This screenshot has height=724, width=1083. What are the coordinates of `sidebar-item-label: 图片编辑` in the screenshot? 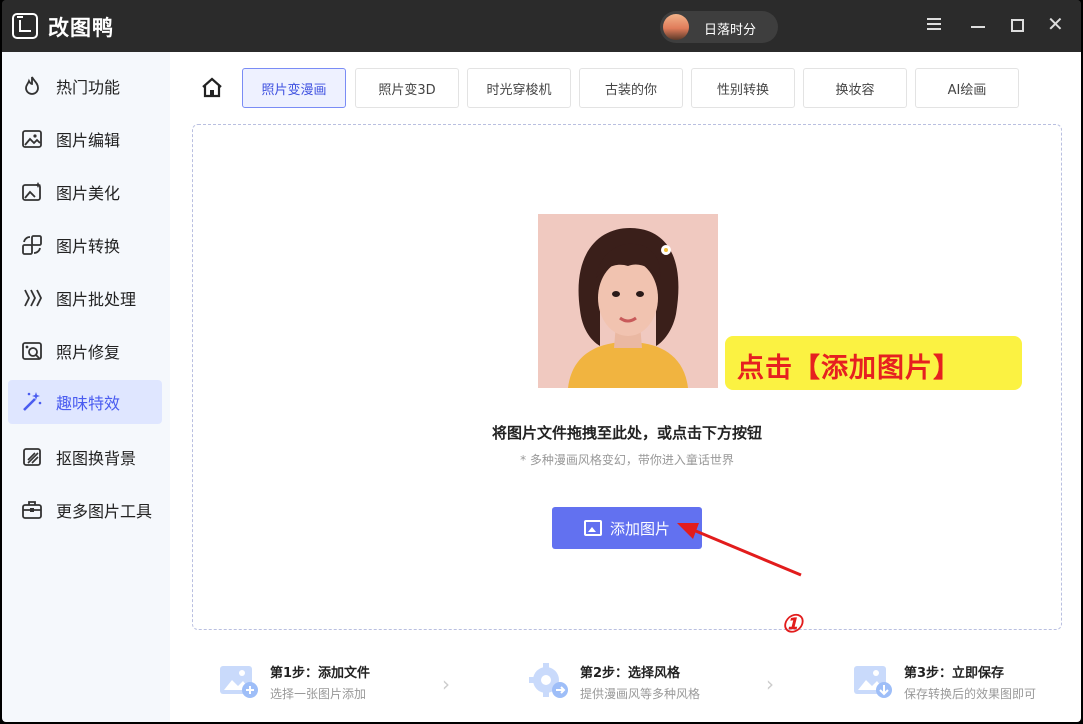 It's located at (88, 140).